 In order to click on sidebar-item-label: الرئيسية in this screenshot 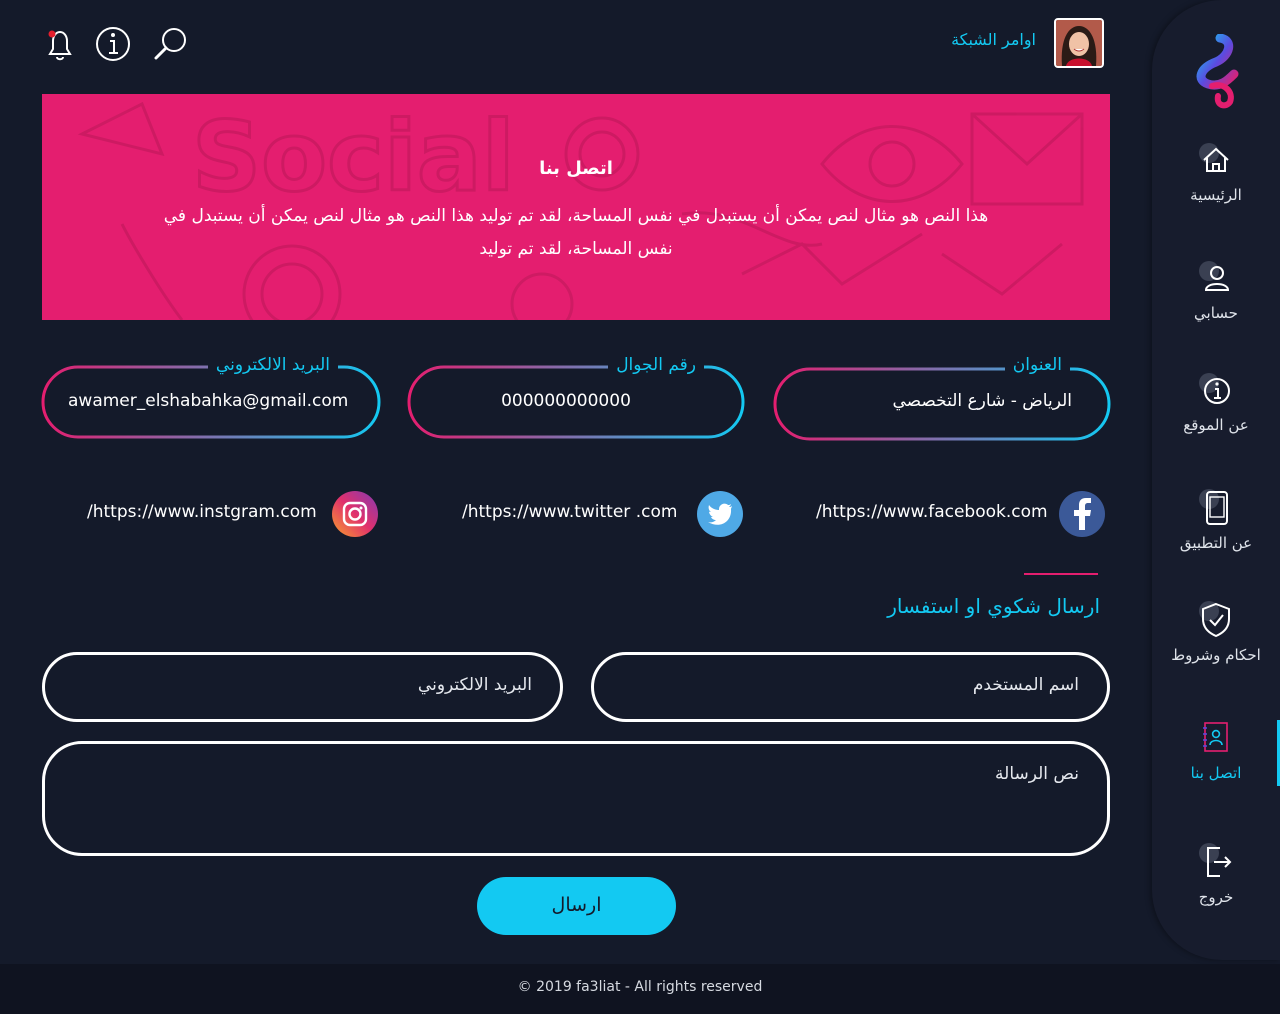, I will do `click(1216, 195)`.